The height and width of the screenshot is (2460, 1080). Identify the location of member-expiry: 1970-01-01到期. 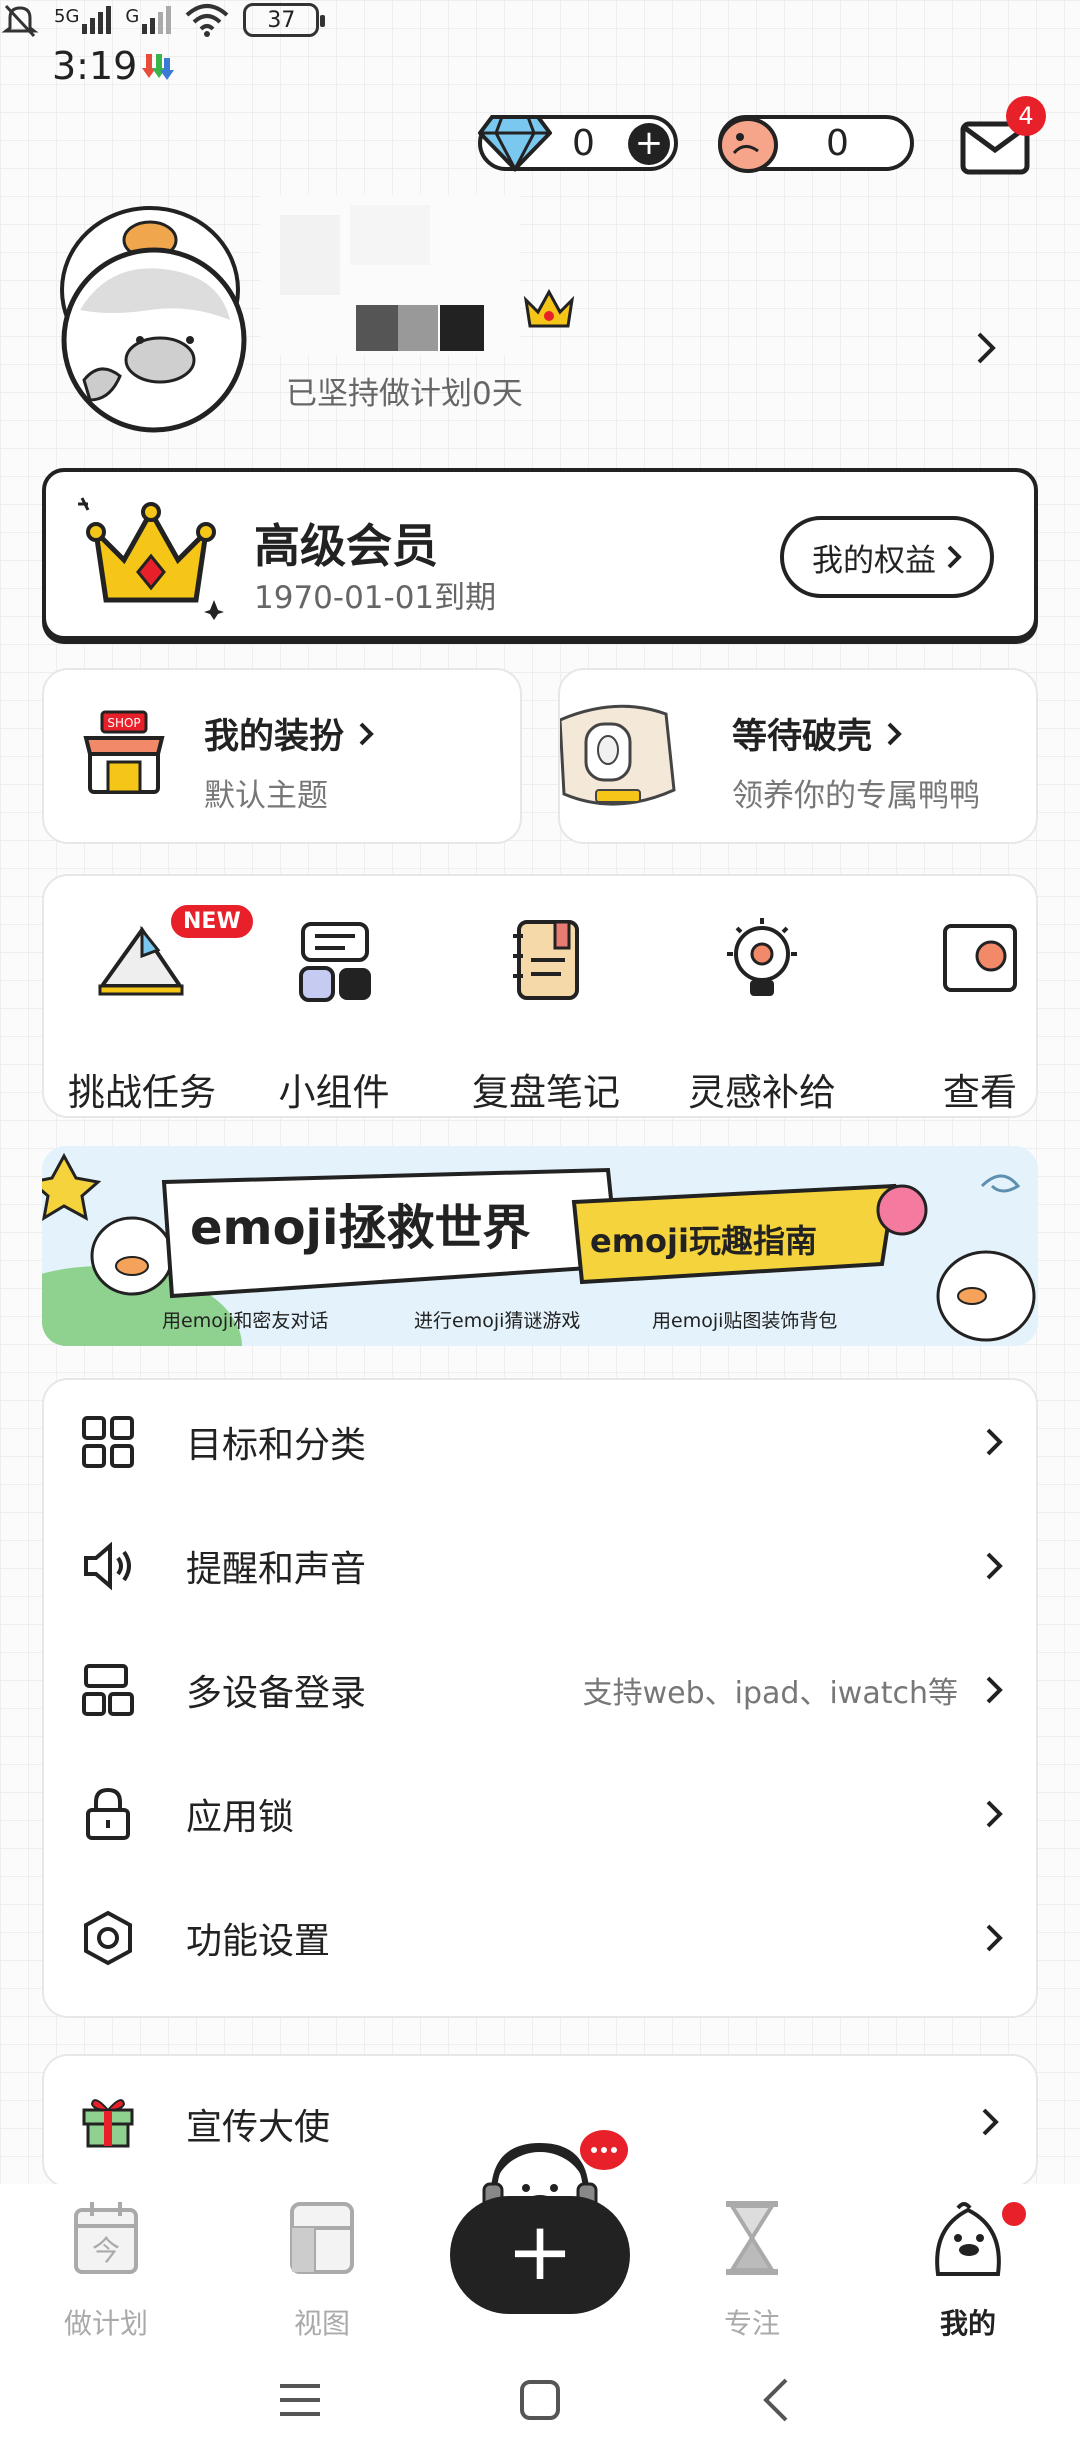
(375, 598).